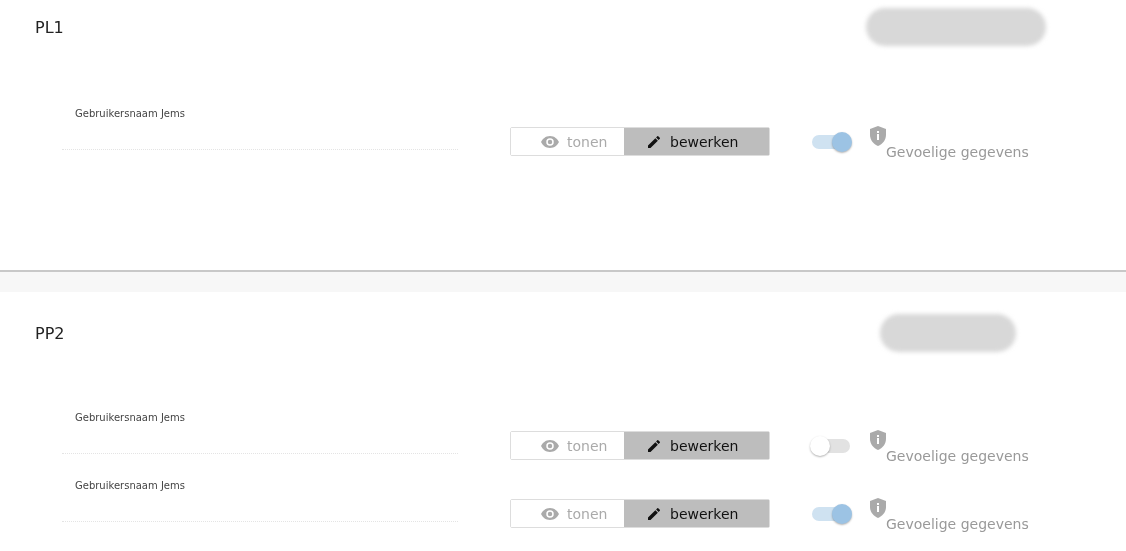 The image size is (1126, 551). What do you see at coordinates (49, 27) in the screenshot?
I see `section-title: PL1` at bounding box center [49, 27].